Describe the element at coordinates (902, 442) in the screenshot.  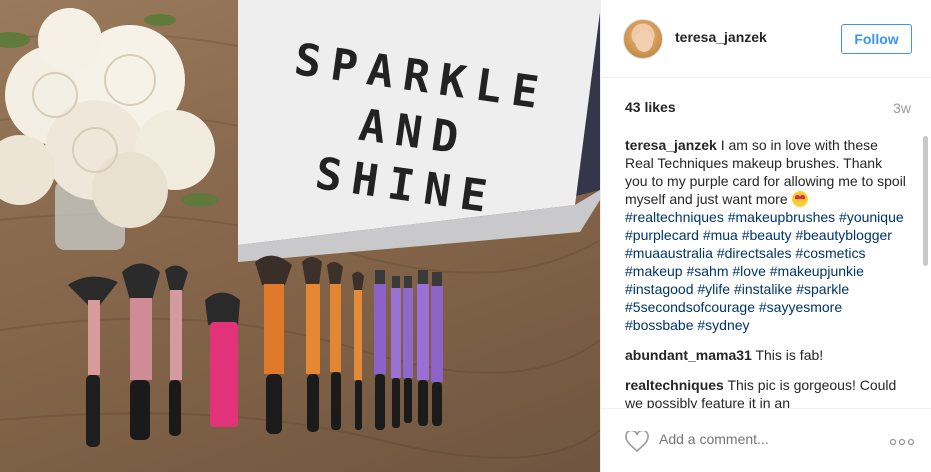
I see `more-options-icon` at that location.